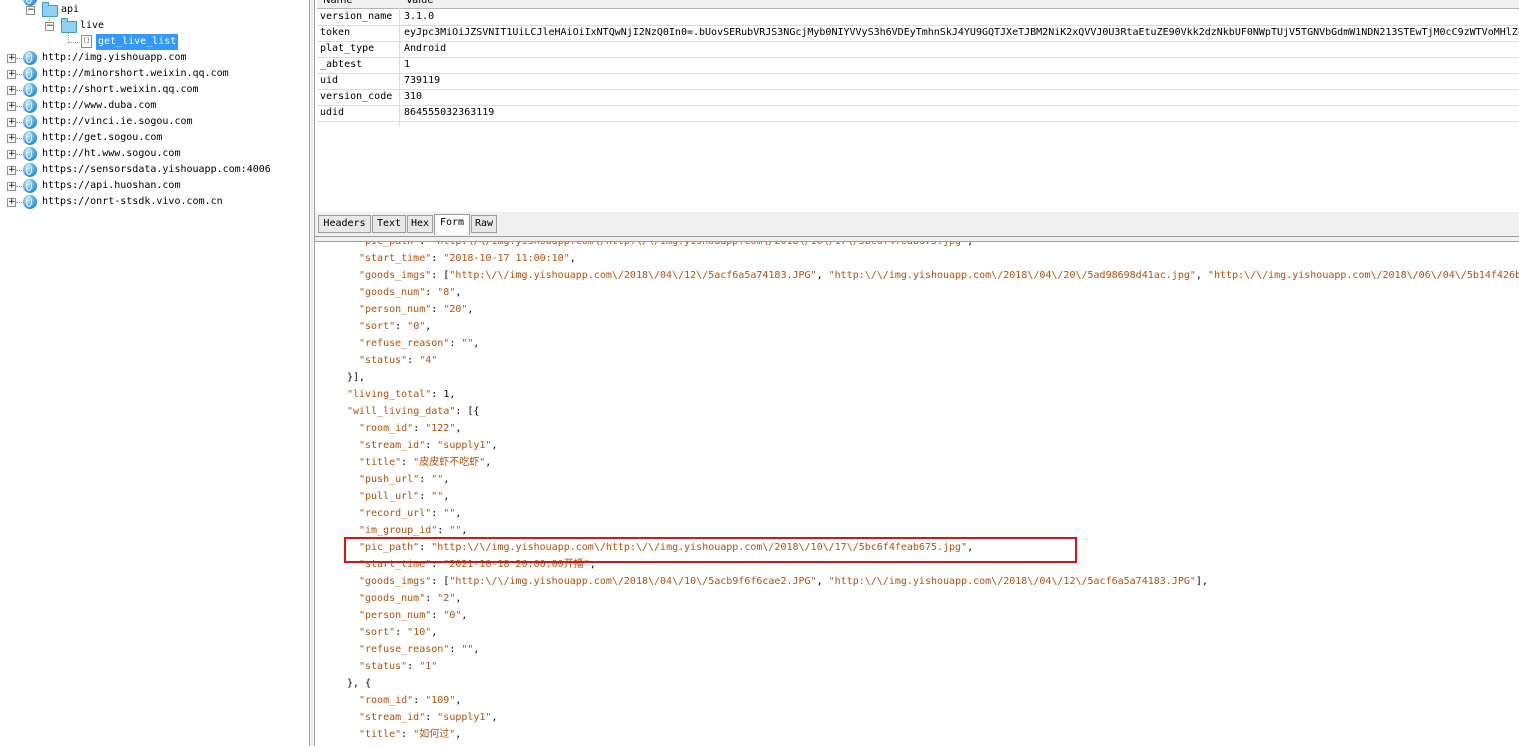 Image resolution: width=1519 pixels, height=746 pixels. What do you see at coordinates (467, 649) in the screenshot?
I see `json-string: ""` at bounding box center [467, 649].